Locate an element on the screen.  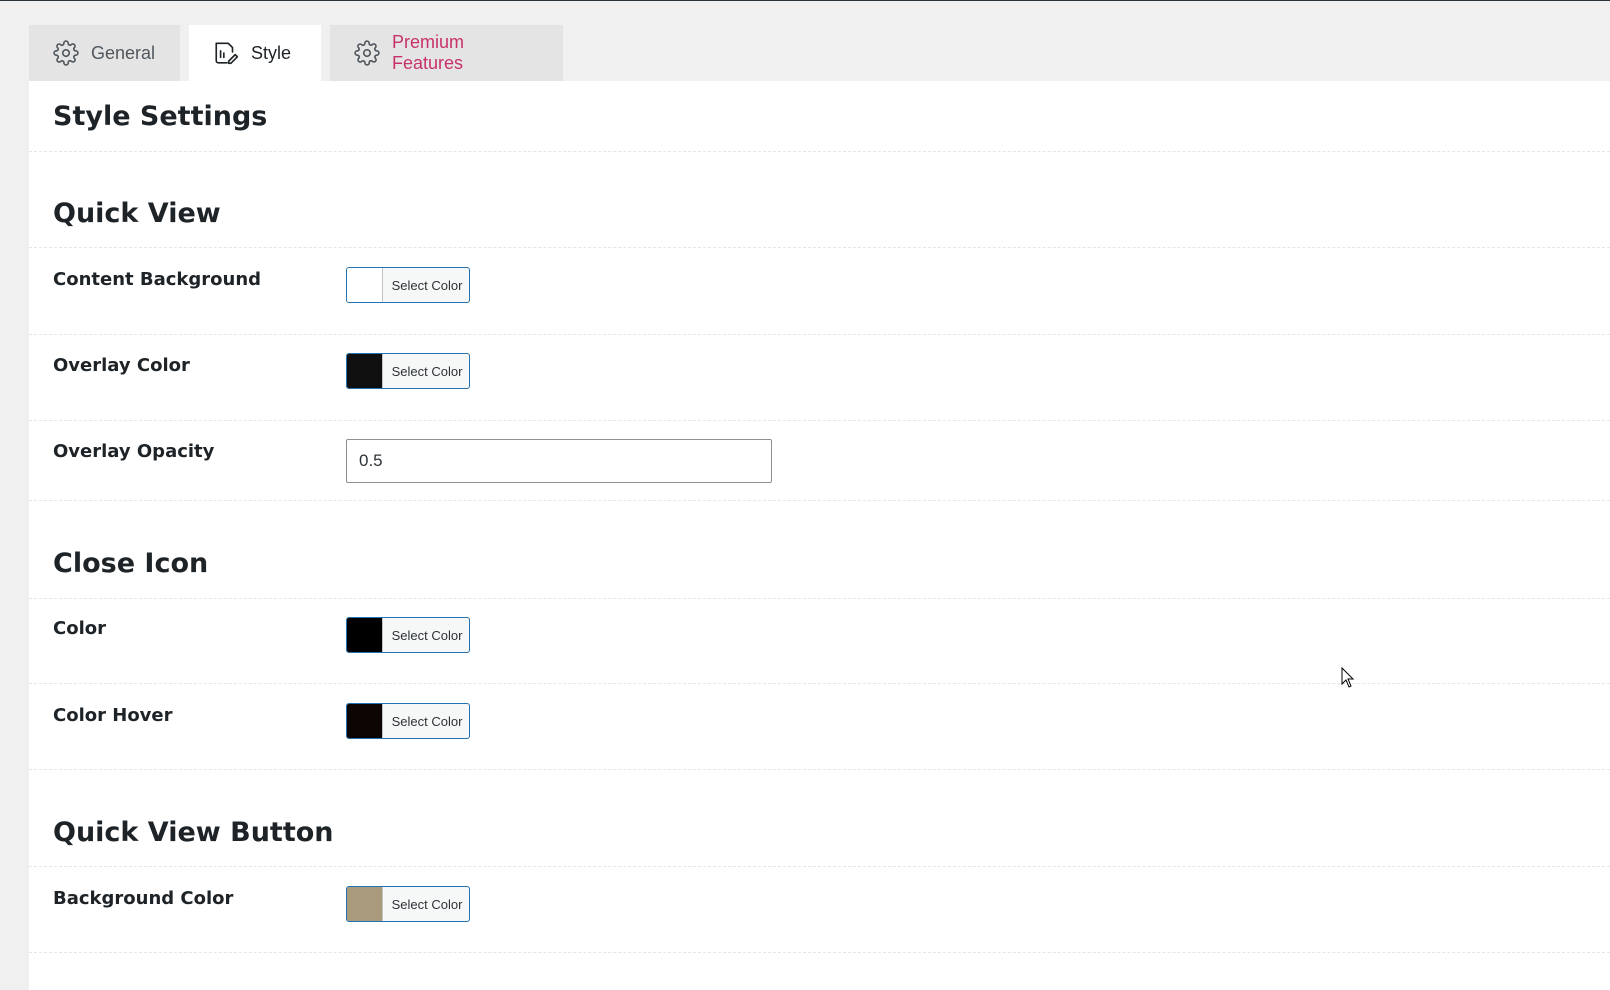
overlay-opacity-label: Overlay Opacity is located at coordinates (134, 451).